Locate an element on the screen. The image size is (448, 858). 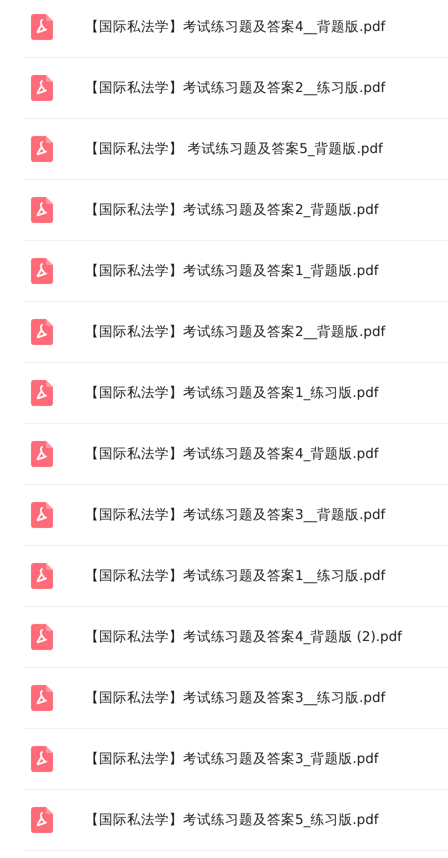
file-name: 【国际私法学】考试练习题及答案2__练习版.pdf is located at coordinates (235, 88).